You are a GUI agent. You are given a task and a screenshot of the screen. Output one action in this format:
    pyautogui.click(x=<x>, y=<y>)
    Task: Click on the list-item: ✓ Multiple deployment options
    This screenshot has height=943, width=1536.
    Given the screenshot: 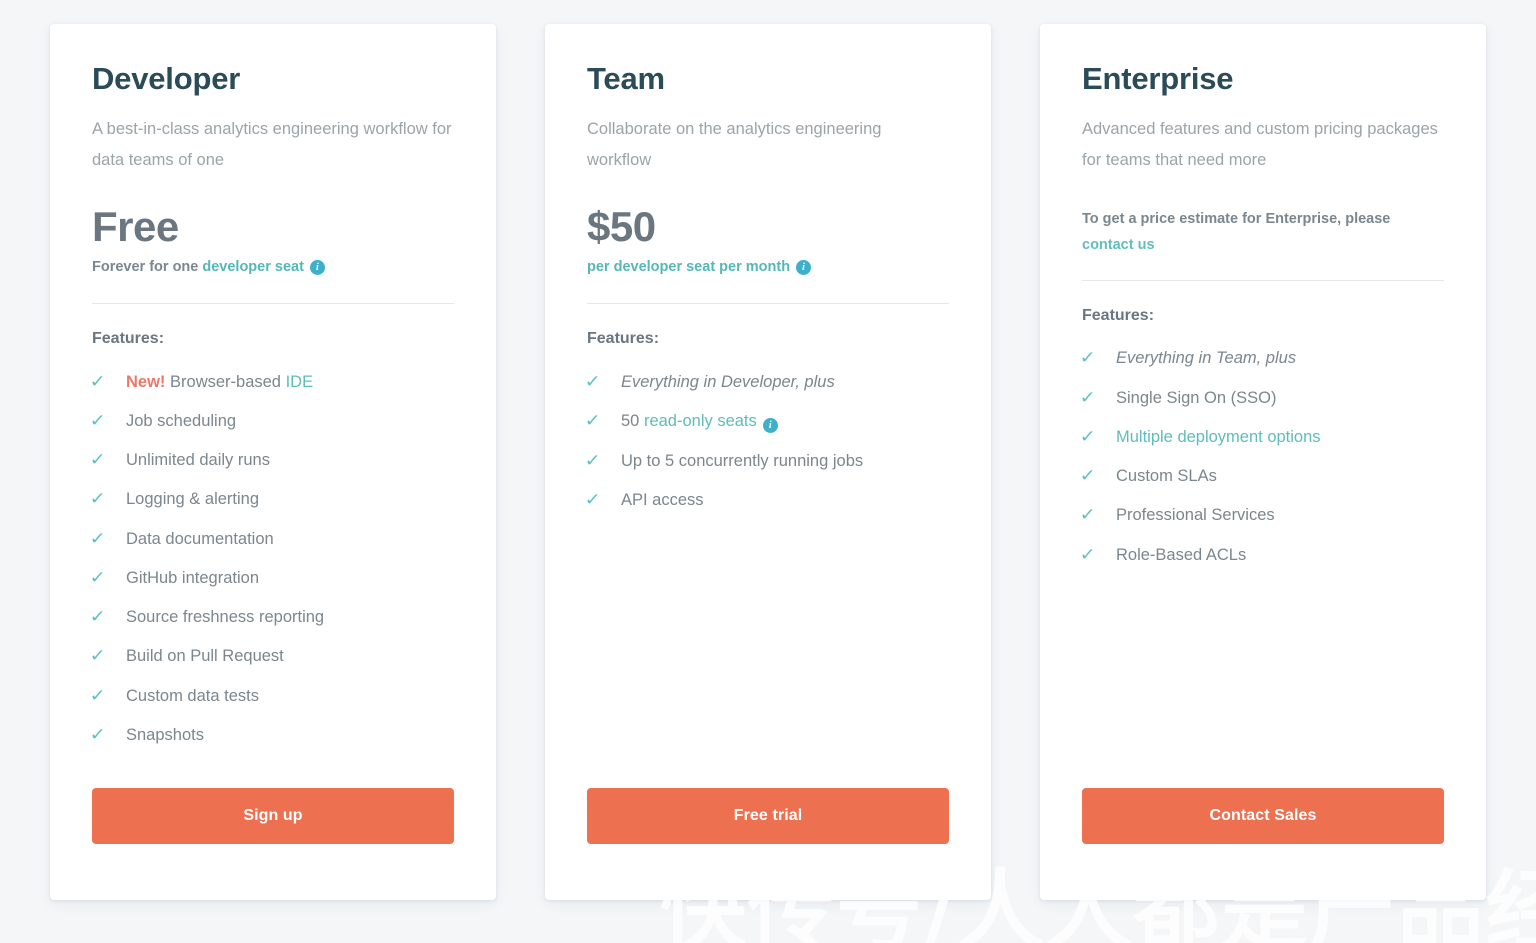 What is the action you would take?
    pyautogui.click(x=1261, y=436)
    